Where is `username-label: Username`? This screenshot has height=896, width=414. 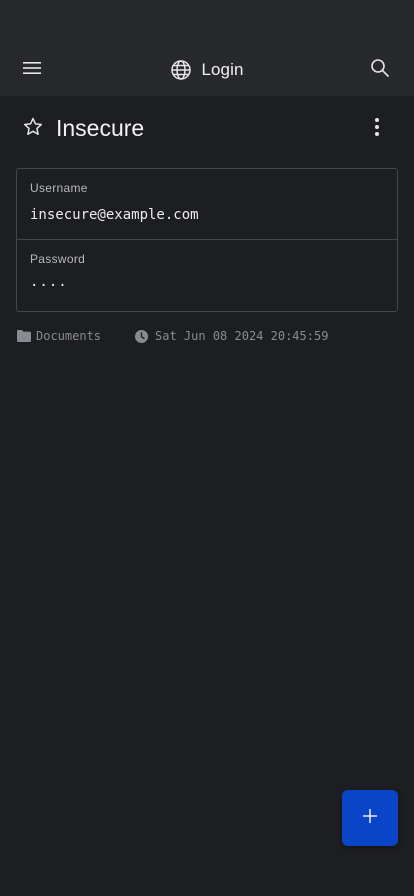 username-label: Username is located at coordinates (59, 188).